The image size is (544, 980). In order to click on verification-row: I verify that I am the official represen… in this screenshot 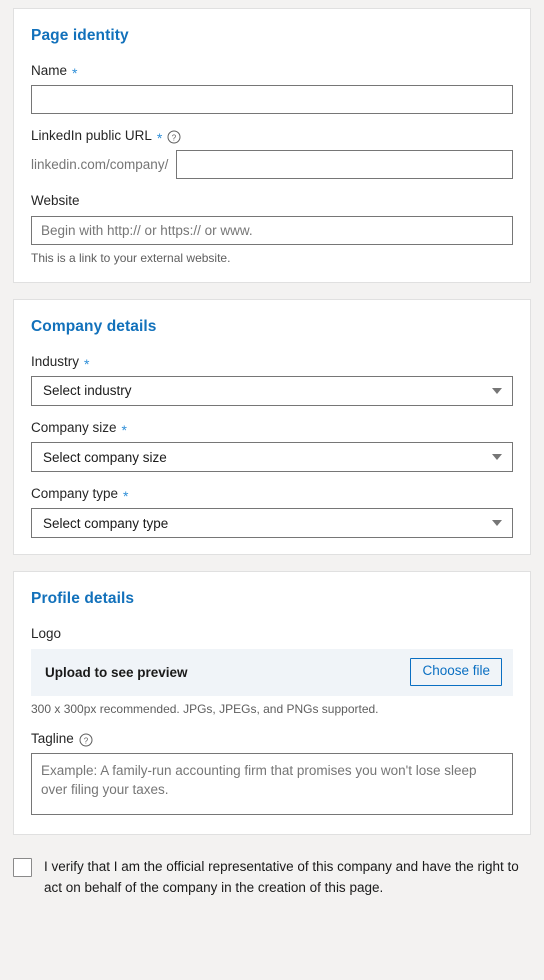, I will do `click(272, 867)`.